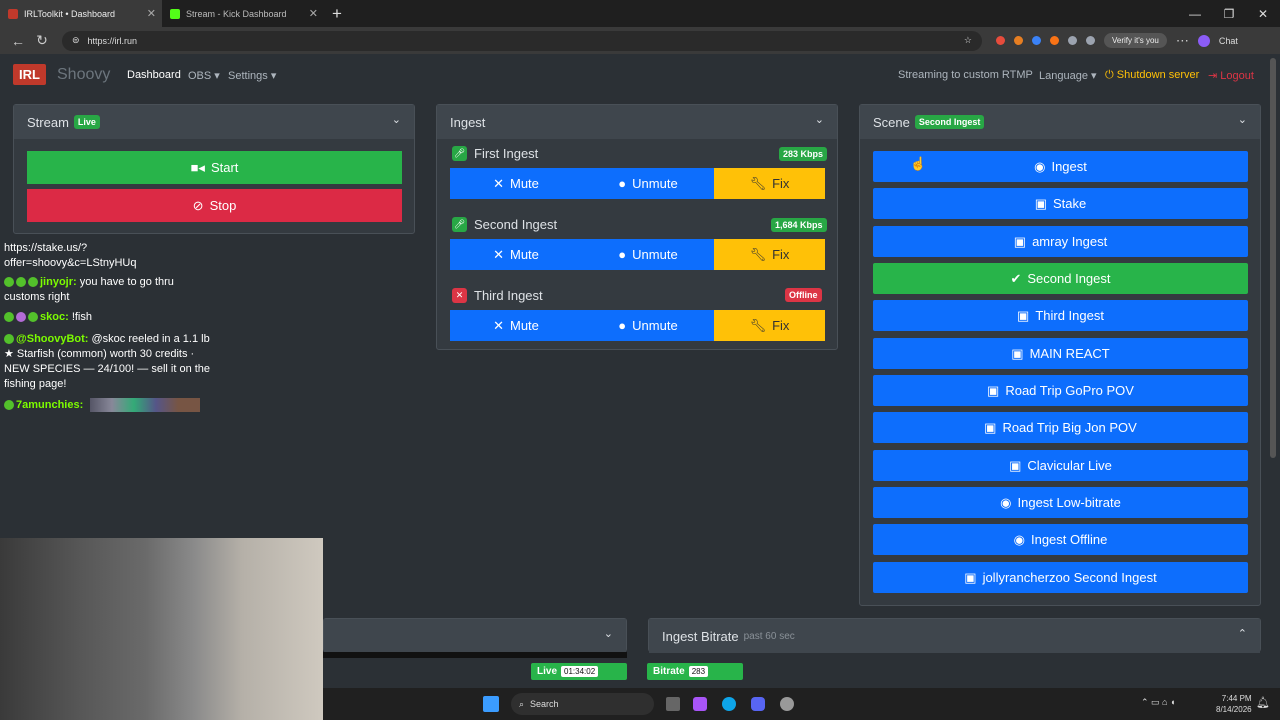  Describe the element at coordinates (1152, 75) in the screenshot. I see `shutdown-server-link: ⏻ Shutdown server` at that location.